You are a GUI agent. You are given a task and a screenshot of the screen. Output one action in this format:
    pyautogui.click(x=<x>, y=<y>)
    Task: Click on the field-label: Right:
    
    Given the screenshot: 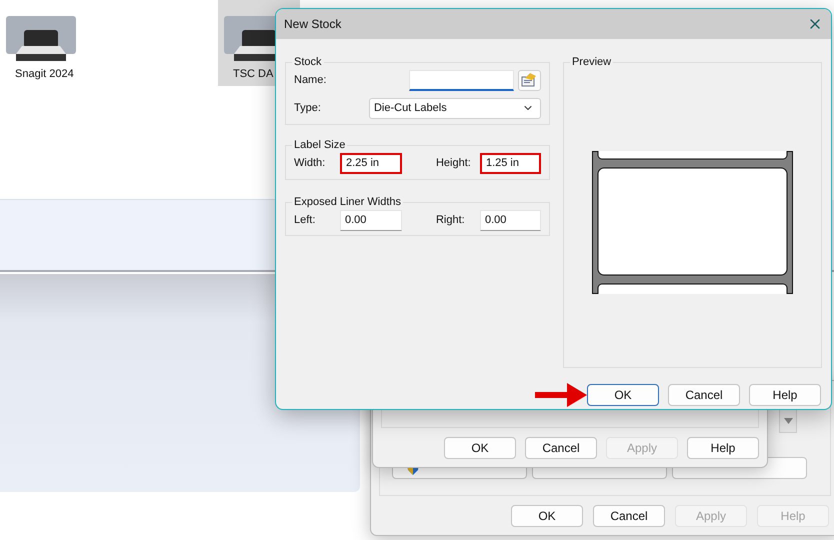 What is the action you would take?
    pyautogui.click(x=451, y=220)
    